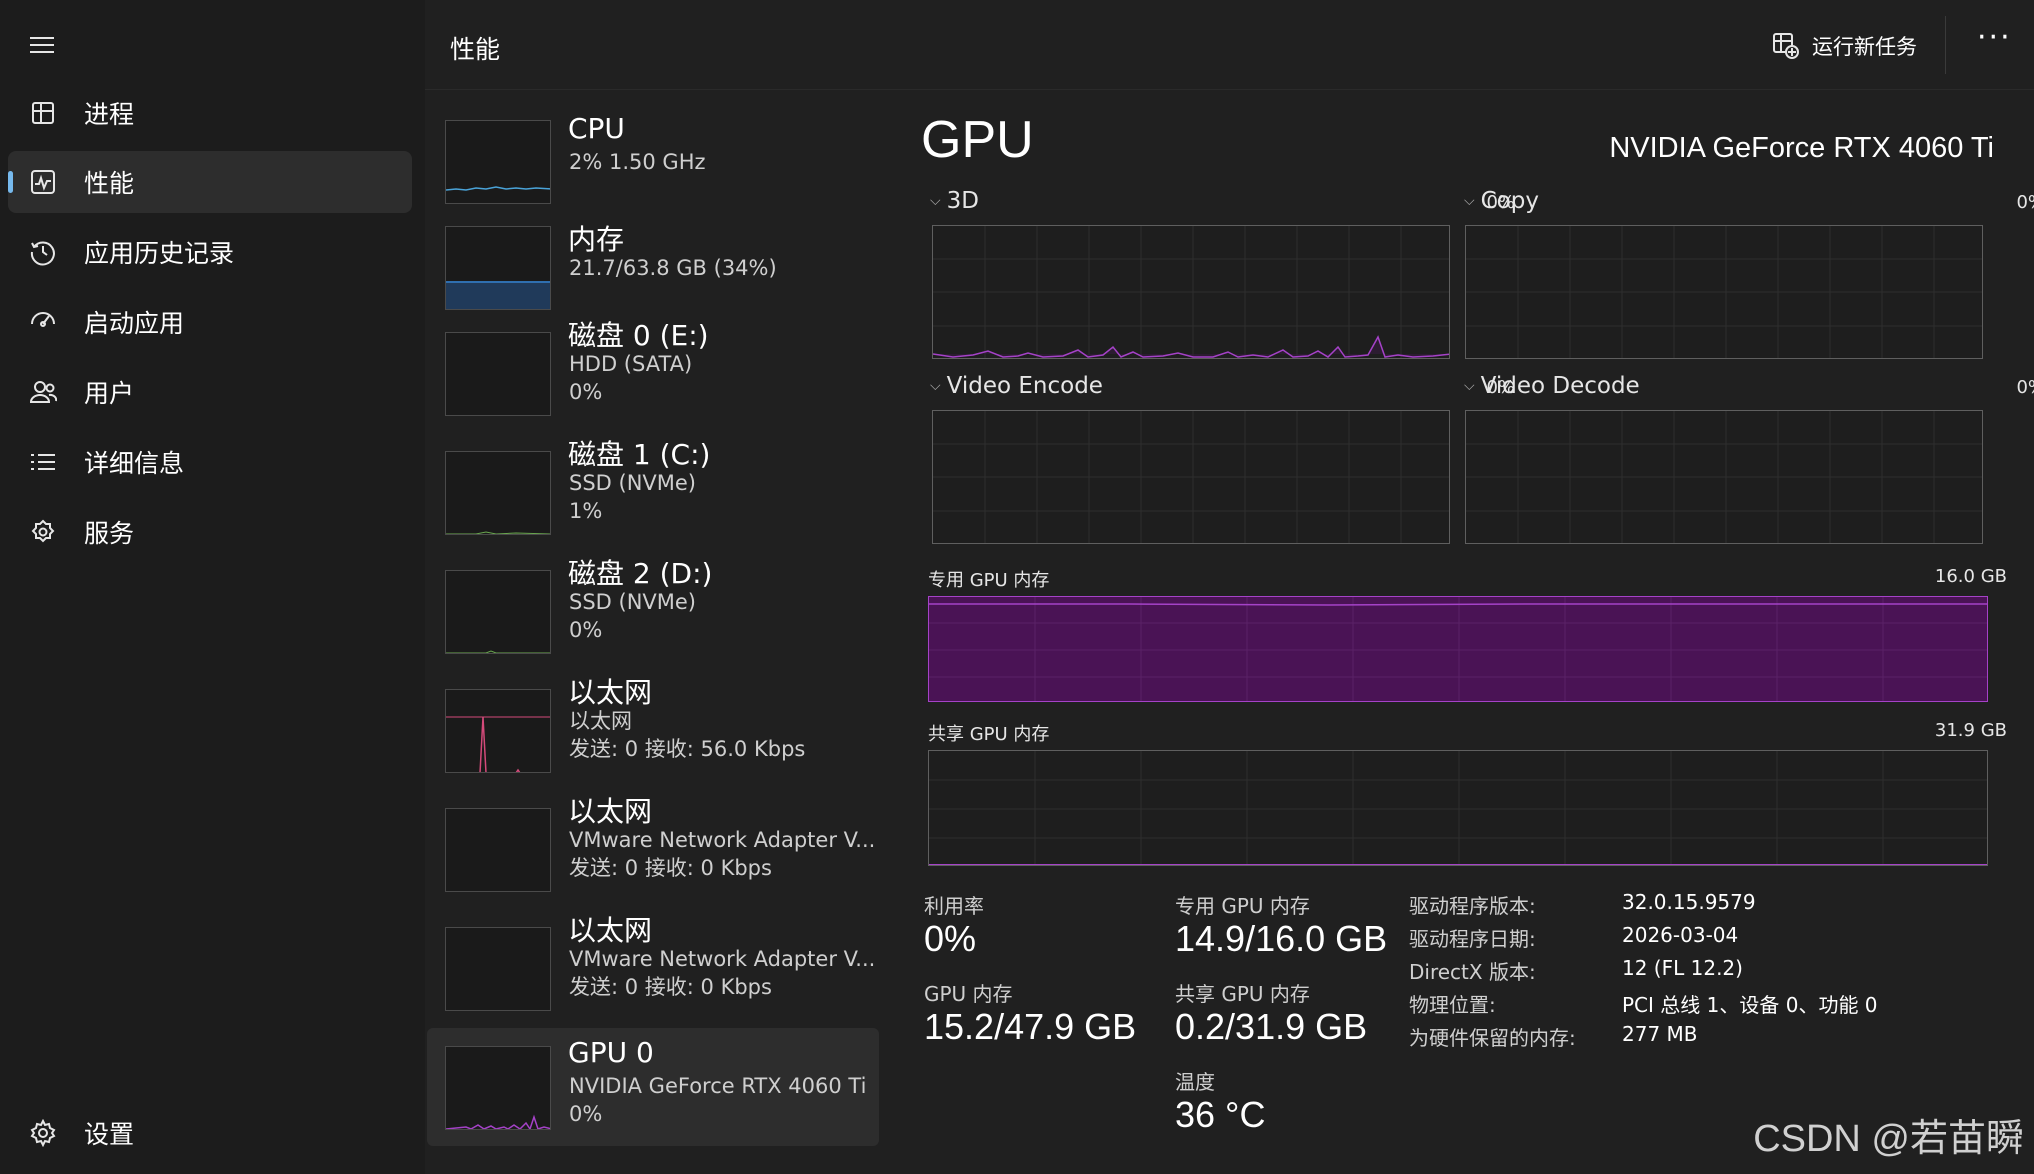  What do you see at coordinates (210, 182) in the screenshot?
I see `sidebar-item-performance: 性能` at bounding box center [210, 182].